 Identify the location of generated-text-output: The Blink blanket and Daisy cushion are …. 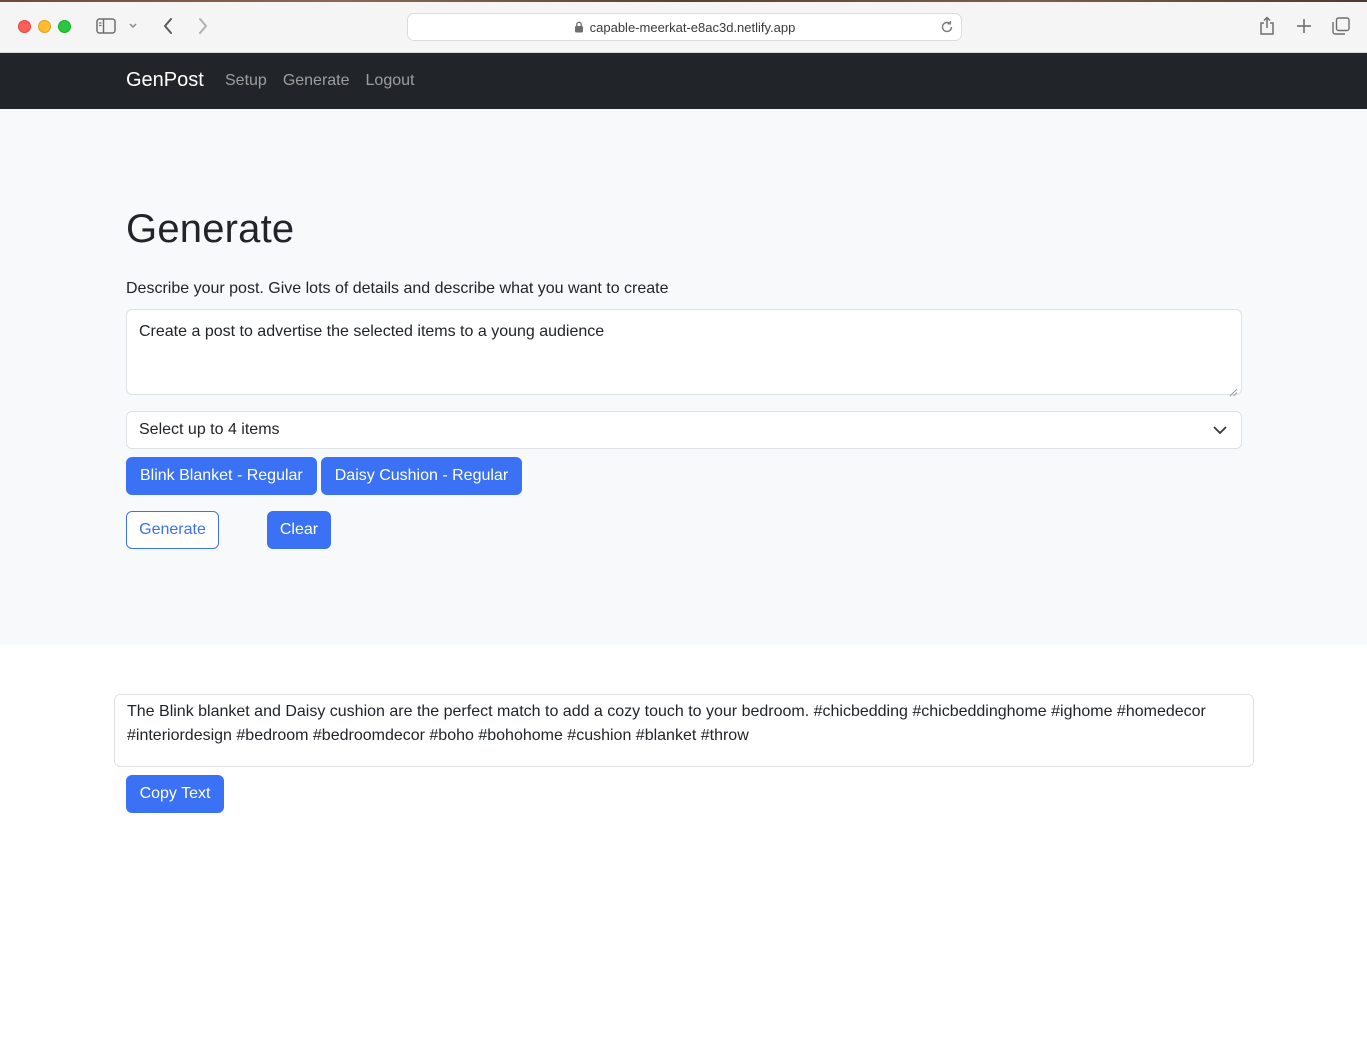
(684, 730).